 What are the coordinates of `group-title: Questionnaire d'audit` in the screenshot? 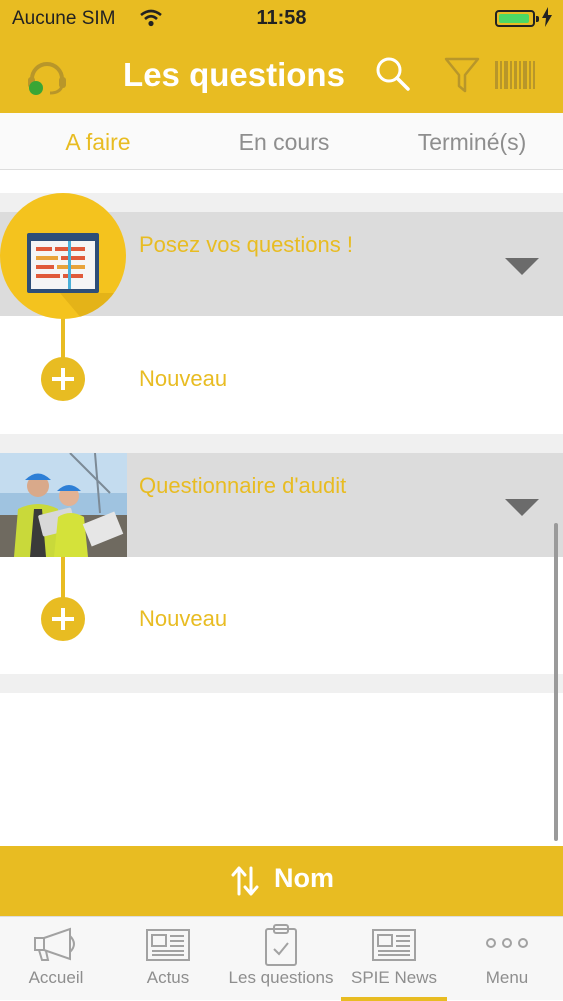 It's located at (243, 485).